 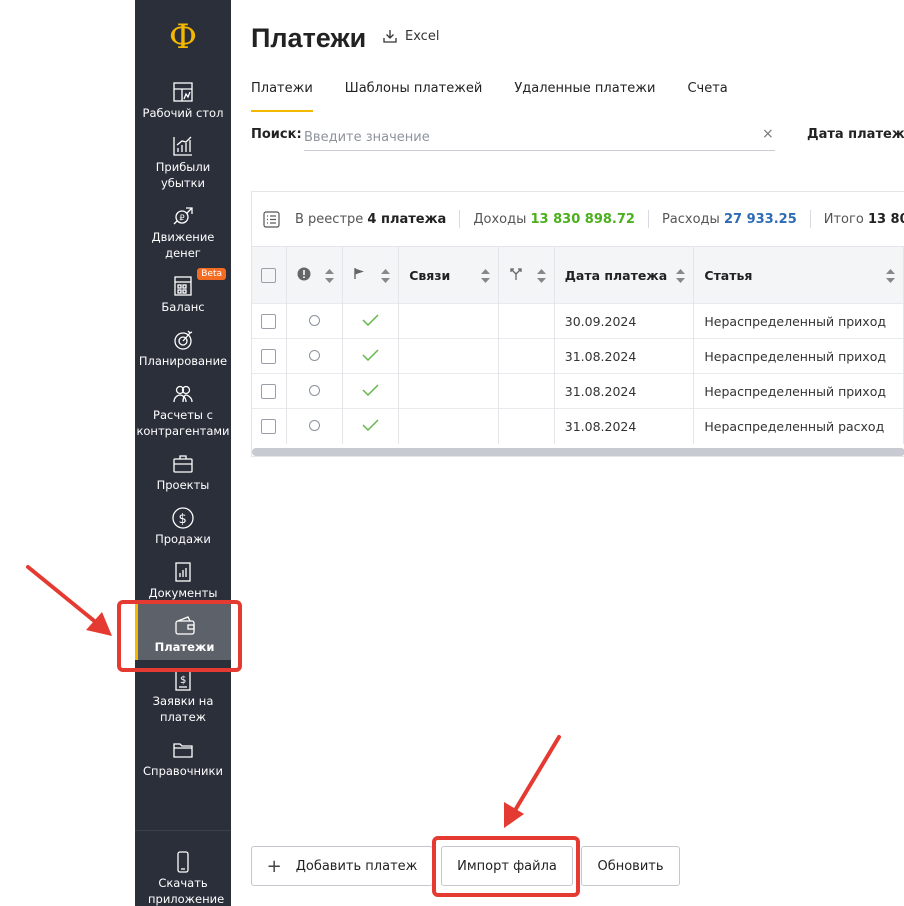 I want to click on table-row: 31.08.2024 Нераспределенный расход, so click(x=578, y=426).